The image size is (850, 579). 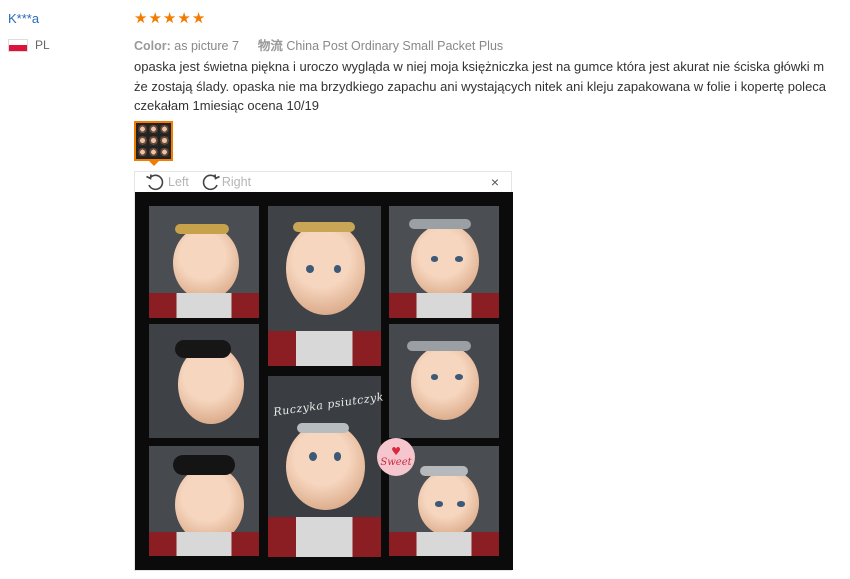 What do you see at coordinates (495, 182) in the screenshot?
I see `close-viewer-button: ×` at bounding box center [495, 182].